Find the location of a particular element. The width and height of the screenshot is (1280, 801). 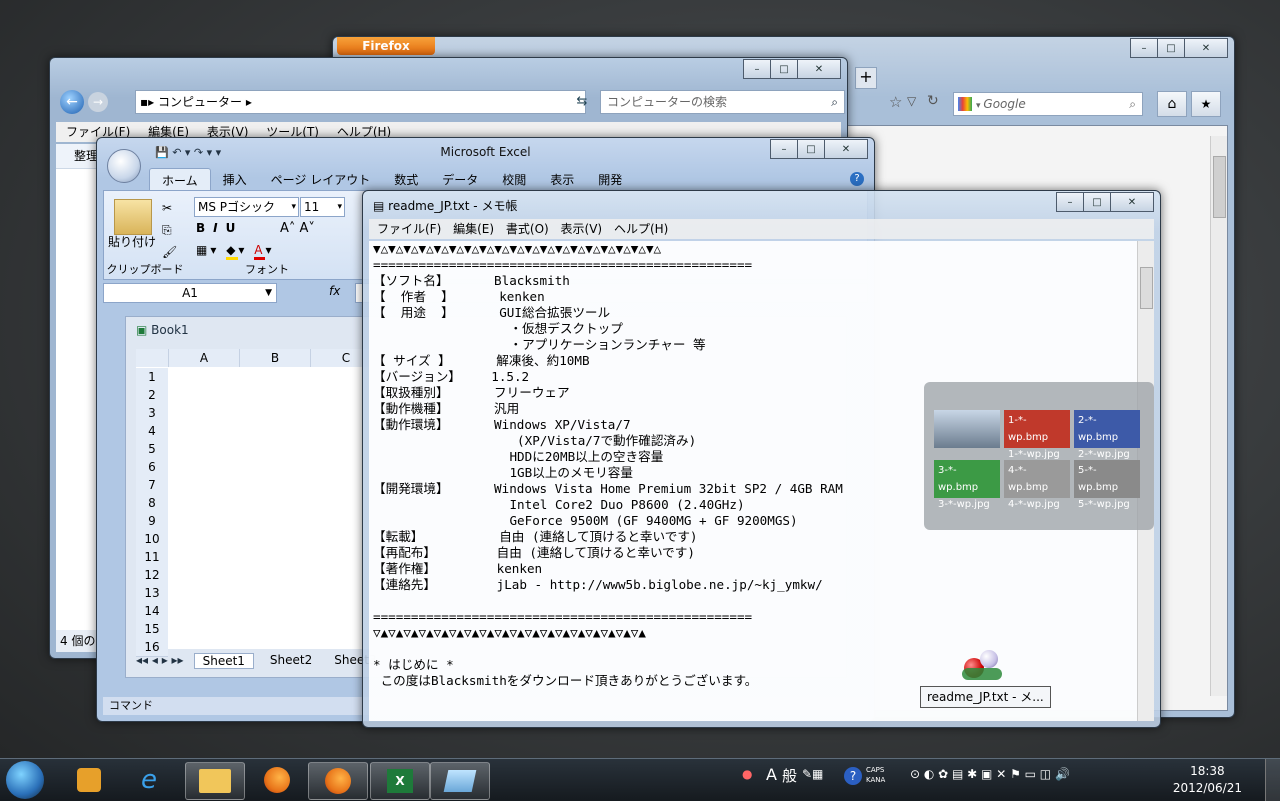

tray-icons: ⊙ ◐ ✿ ▤ ✱ ▣ ✕ ⚑ ▭ ◫ 🔊 is located at coordinates (990, 774).